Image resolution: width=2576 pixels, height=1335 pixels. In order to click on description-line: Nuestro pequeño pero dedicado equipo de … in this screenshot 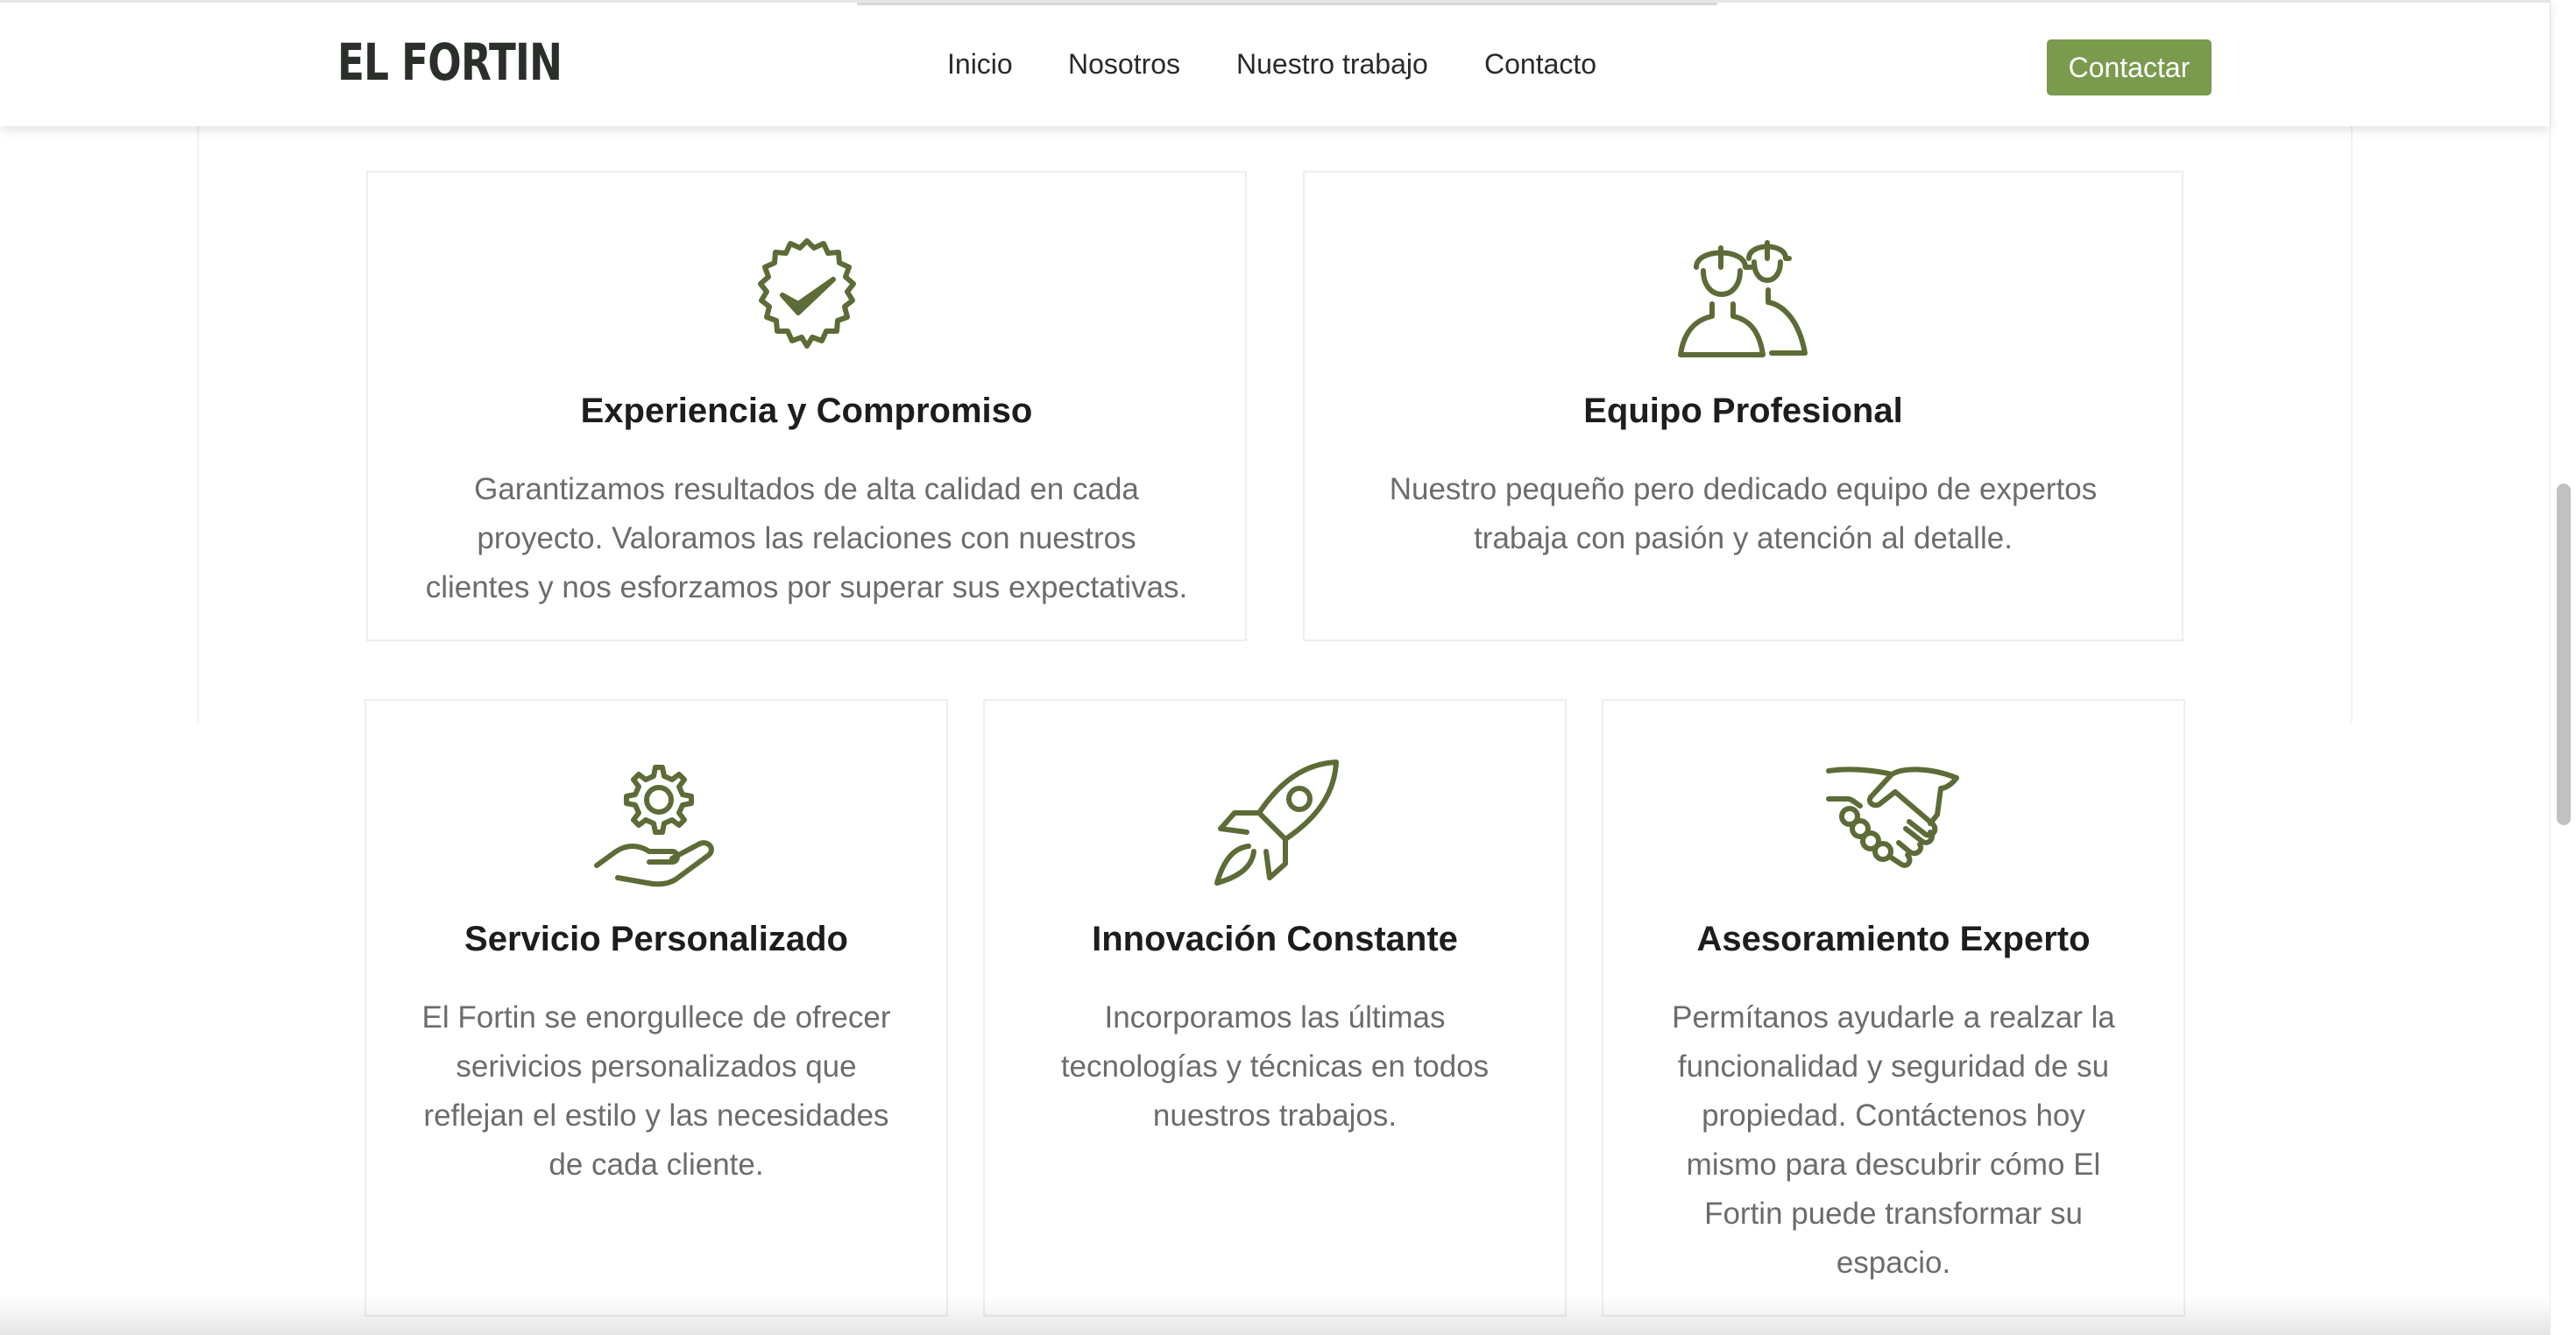, I will do `click(1743, 489)`.